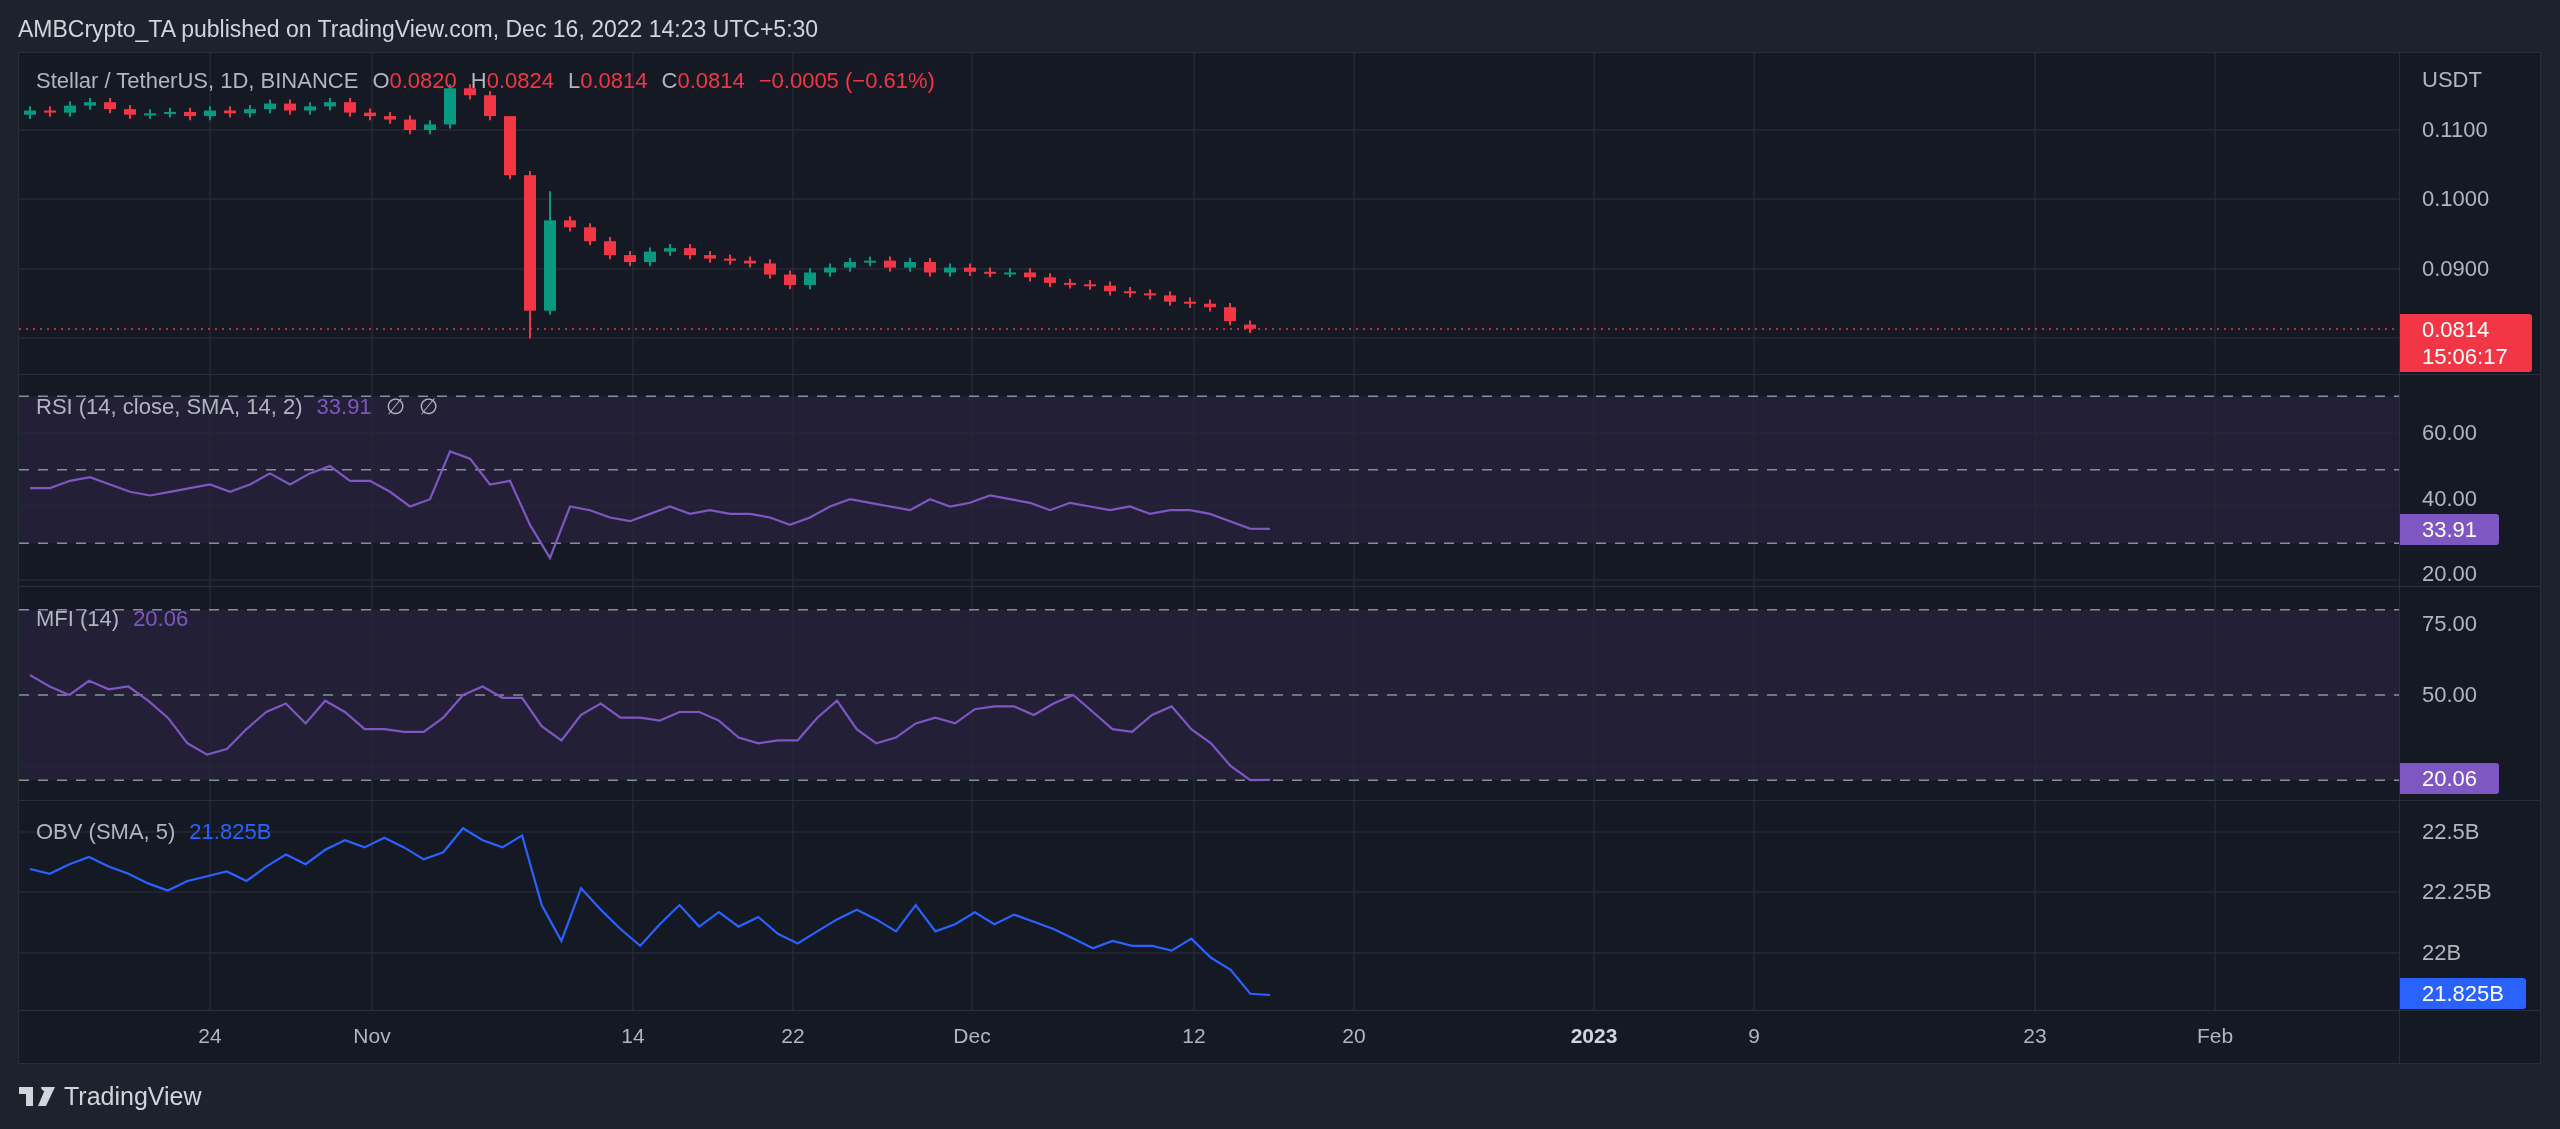 Image resolution: width=2560 pixels, height=1129 pixels. Describe the element at coordinates (2450, 778) in the screenshot. I see `value-tag: 20.06` at that location.